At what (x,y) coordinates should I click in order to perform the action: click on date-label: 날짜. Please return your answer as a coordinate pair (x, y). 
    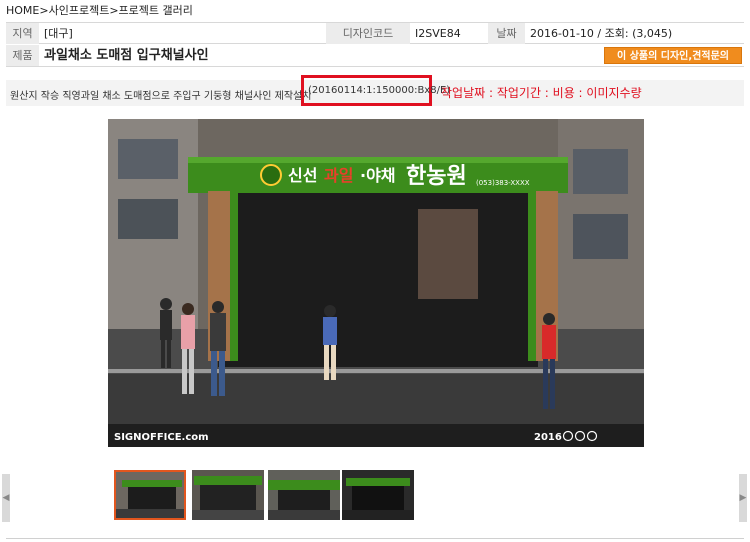
    Looking at the image, I should click on (506, 33).